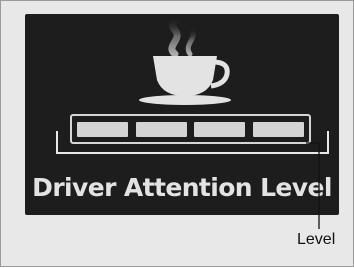 This screenshot has width=354, height=268. Describe the element at coordinates (182, 187) in the screenshot. I see `display-title: Driver Attention Level` at that location.